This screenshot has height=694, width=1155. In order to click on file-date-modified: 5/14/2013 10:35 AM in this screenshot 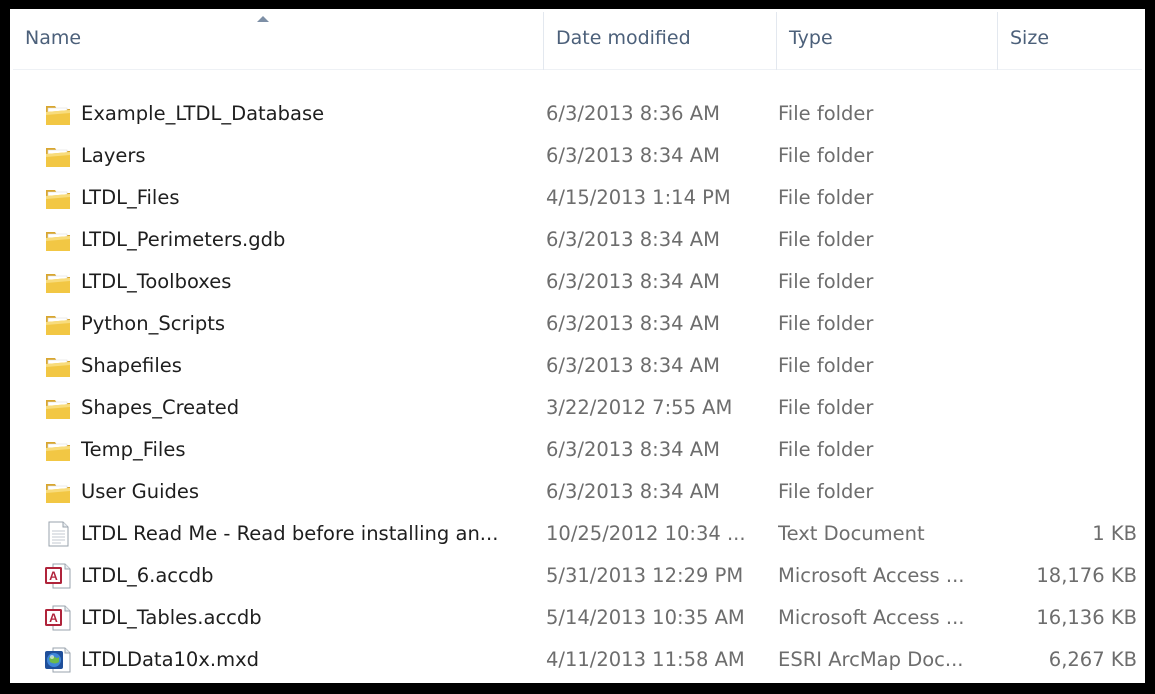, I will do `click(645, 617)`.